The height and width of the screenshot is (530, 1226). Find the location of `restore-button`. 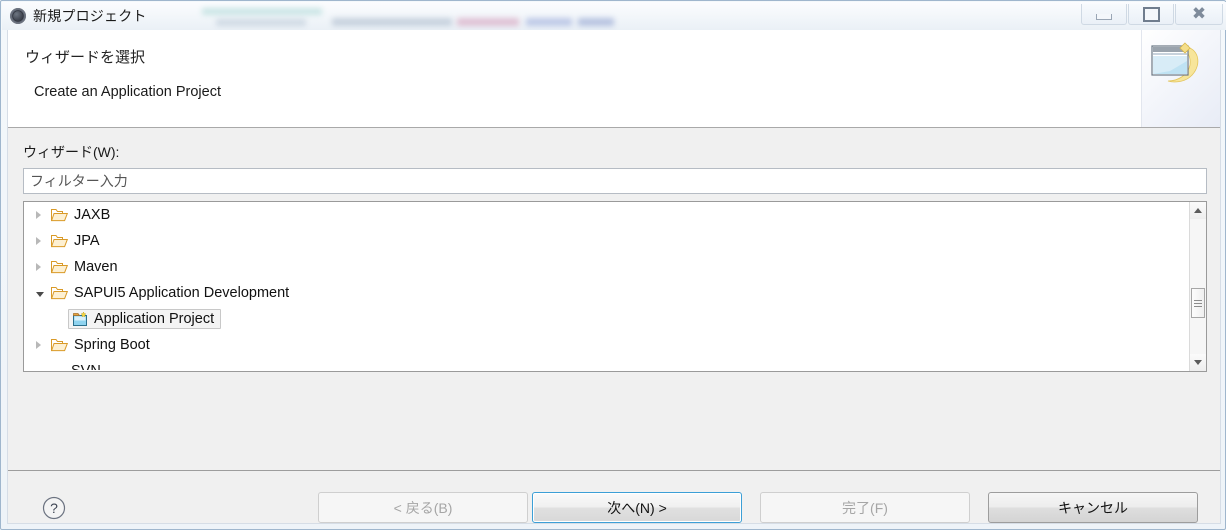

restore-button is located at coordinates (1151, 14).